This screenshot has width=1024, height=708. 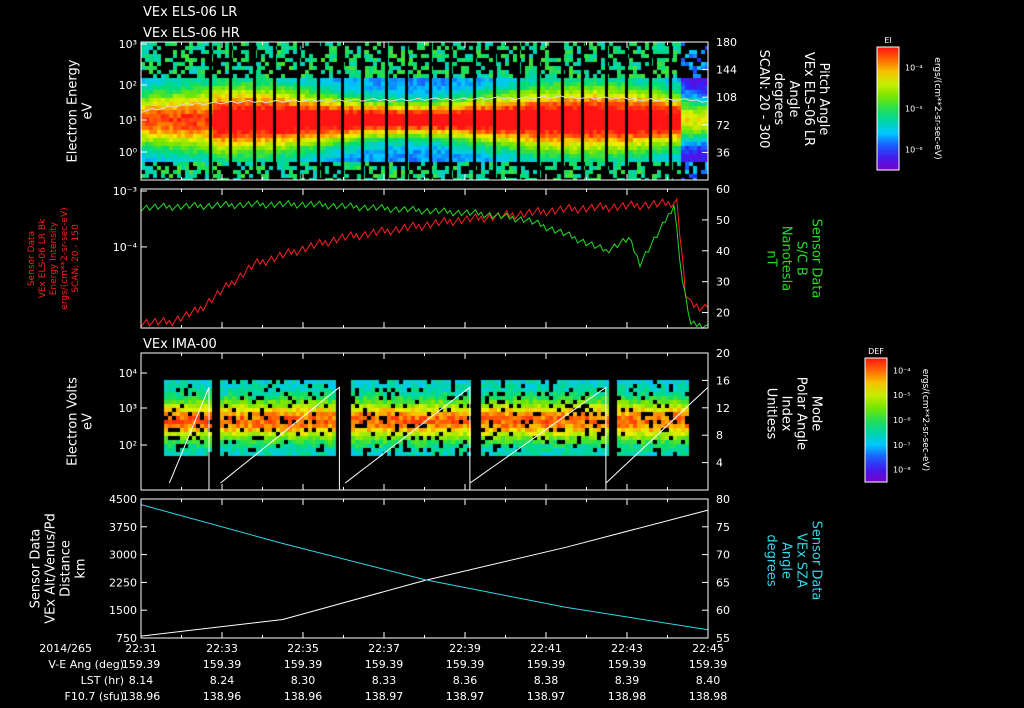 I want to click on els-y-tick-label: 10³, so click(x=128, y=44).